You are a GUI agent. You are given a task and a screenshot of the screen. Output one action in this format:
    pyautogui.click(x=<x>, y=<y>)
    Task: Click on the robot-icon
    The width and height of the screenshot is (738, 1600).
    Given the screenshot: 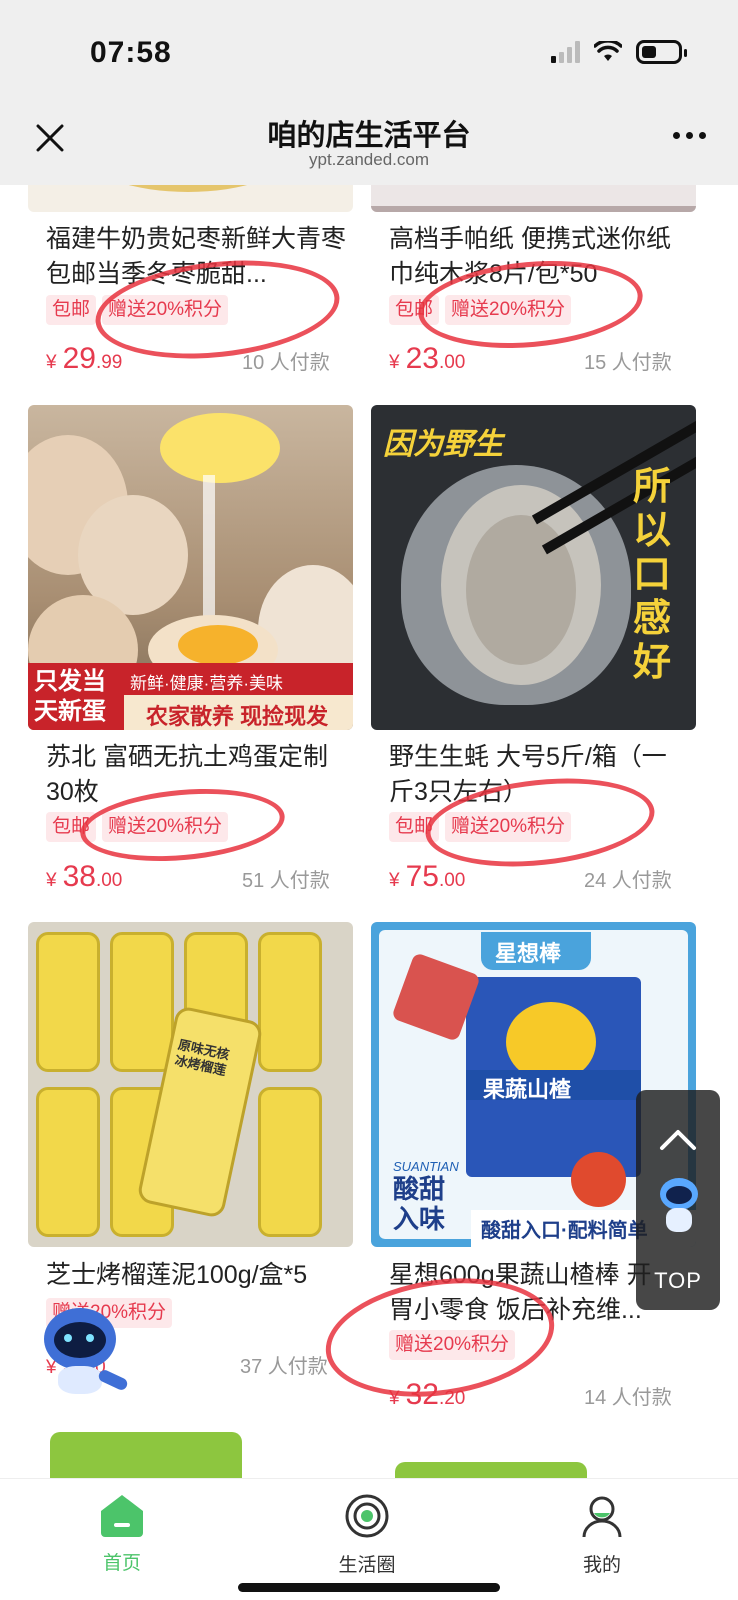 What is the action you would take?
    pyautogui.click(x=679, y=1212)
    